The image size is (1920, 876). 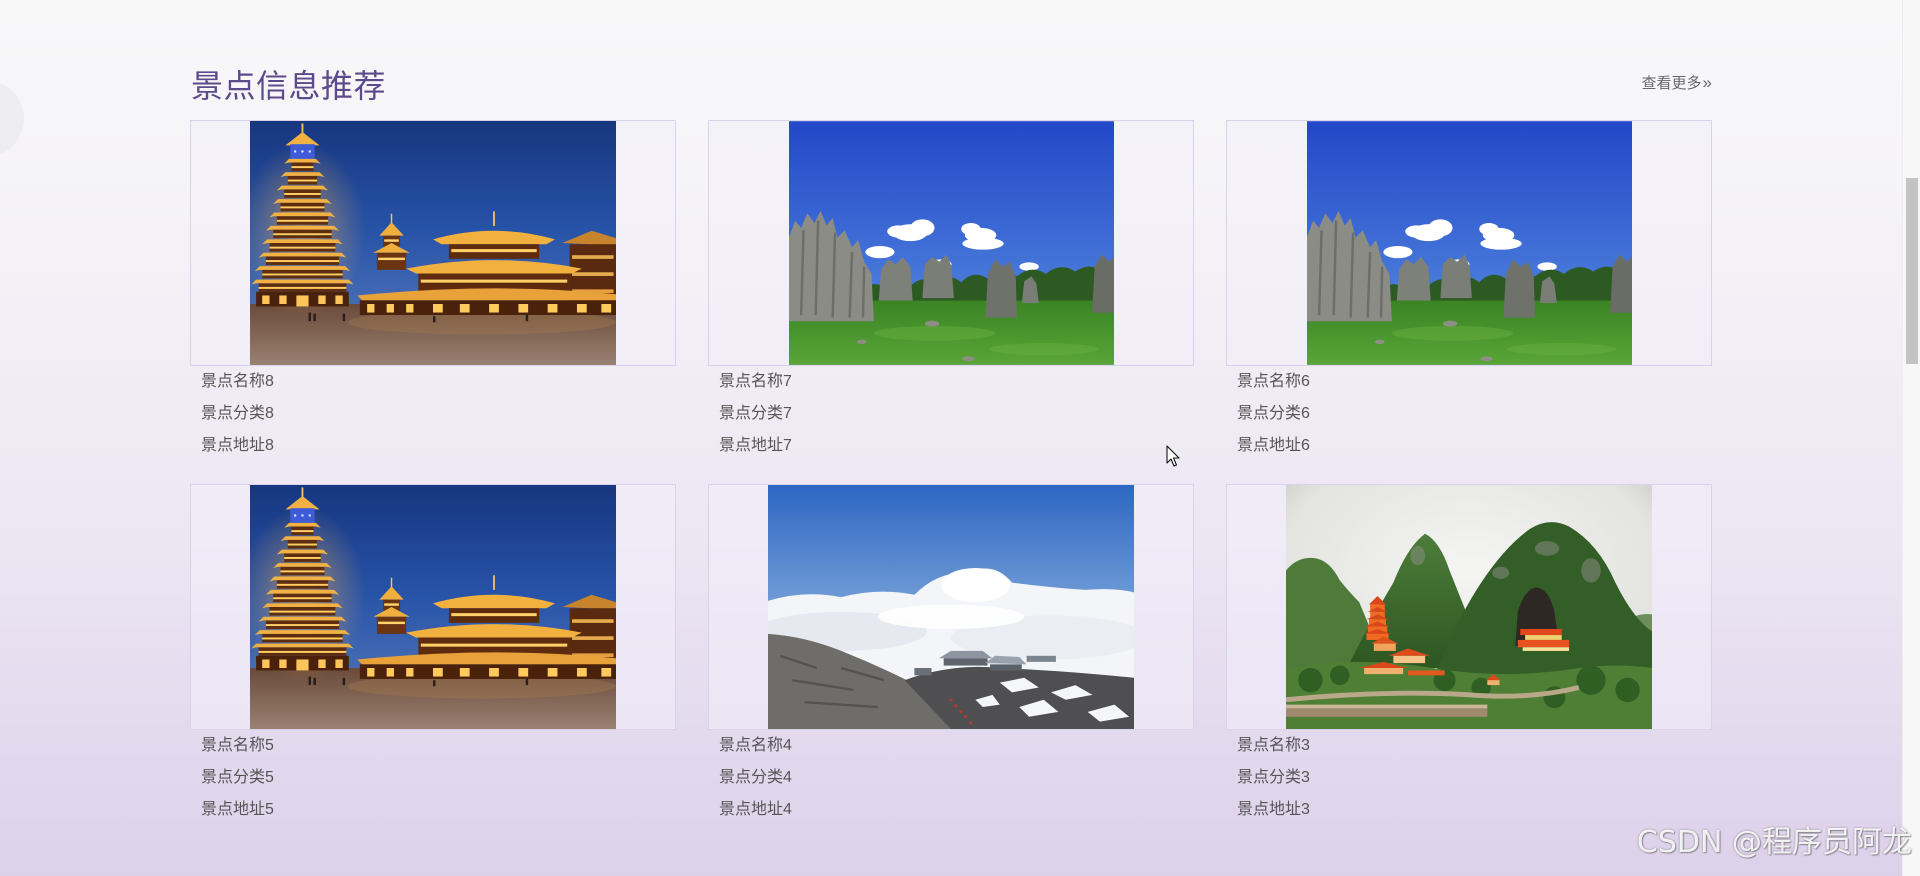 I want to click on spot-address: 景点地址8, so click(x=237, y=445).